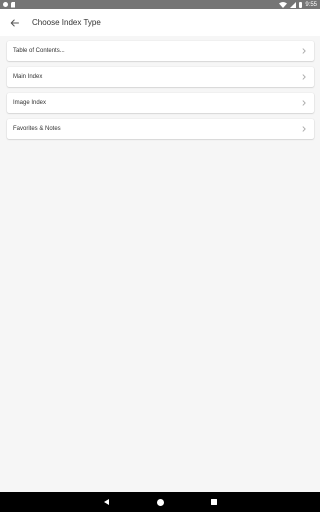  I want to click on nav-recents-icon, so click(214, 502).